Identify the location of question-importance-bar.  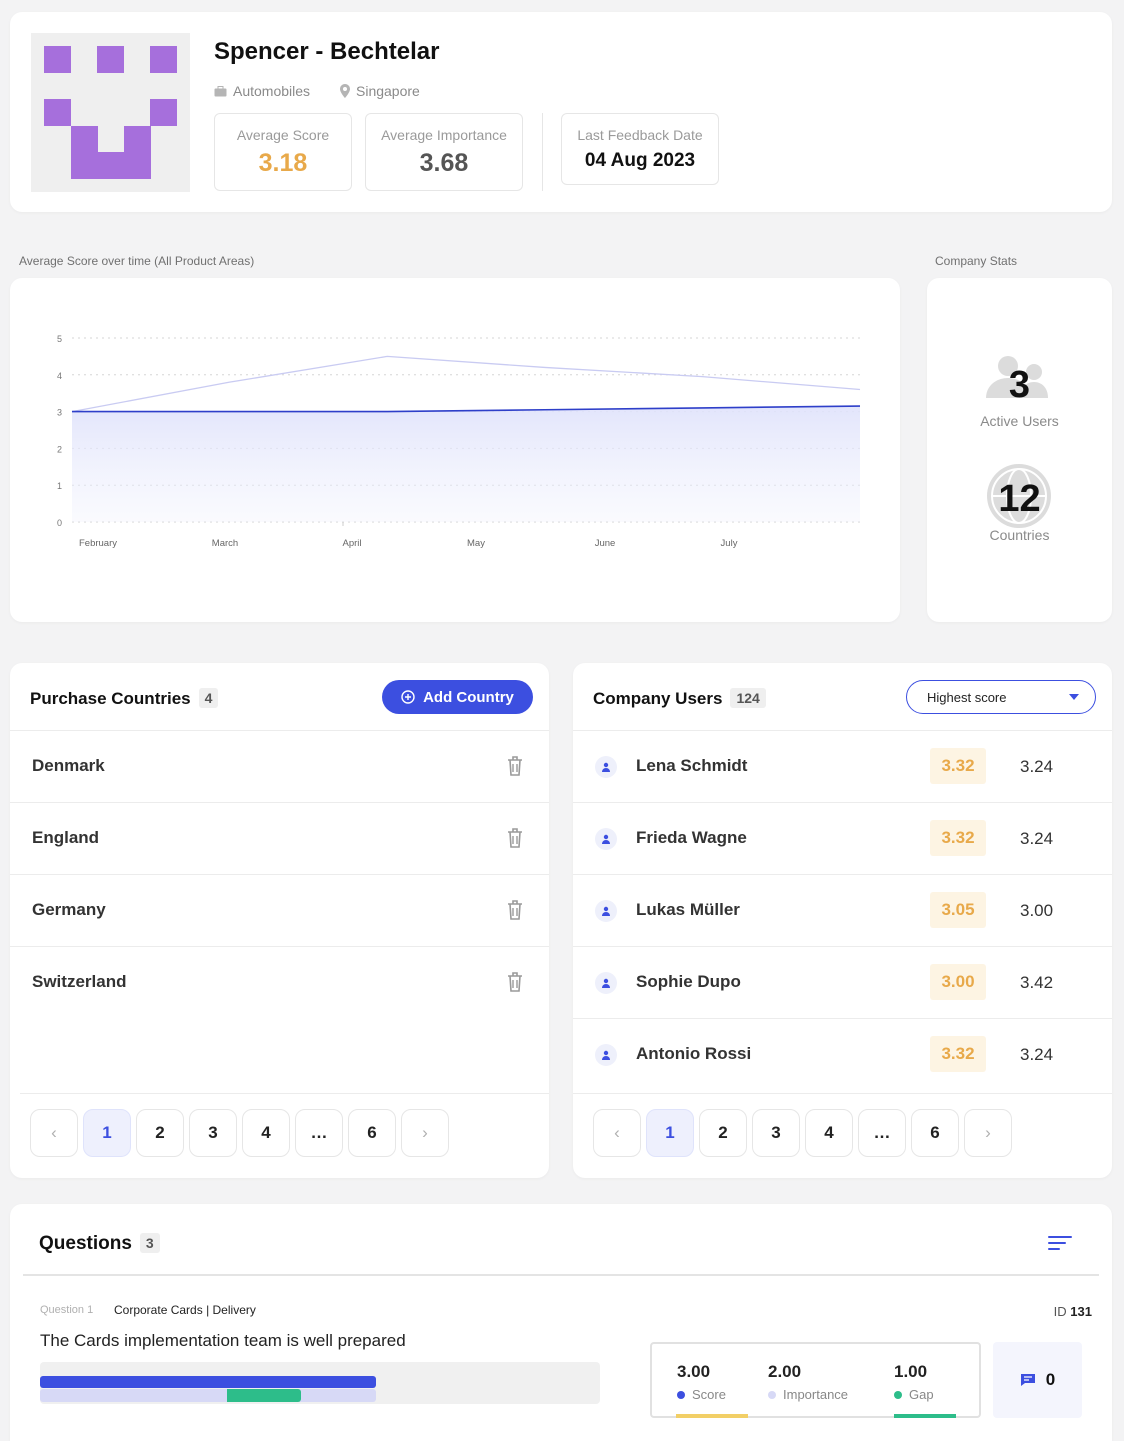
(208, 1395).